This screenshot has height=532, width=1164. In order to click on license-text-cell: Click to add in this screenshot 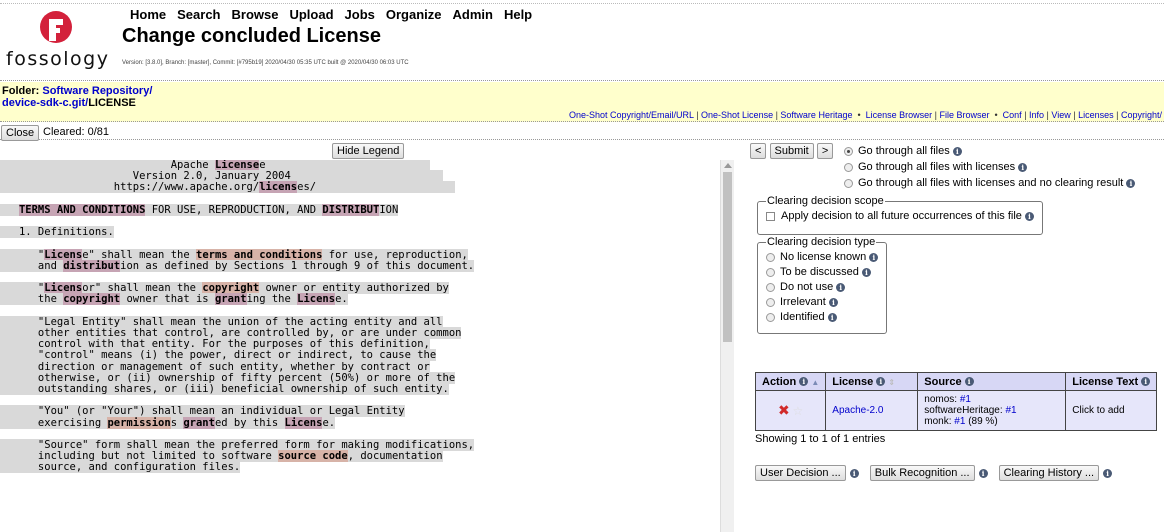, I will do `click(1111, 410)`.